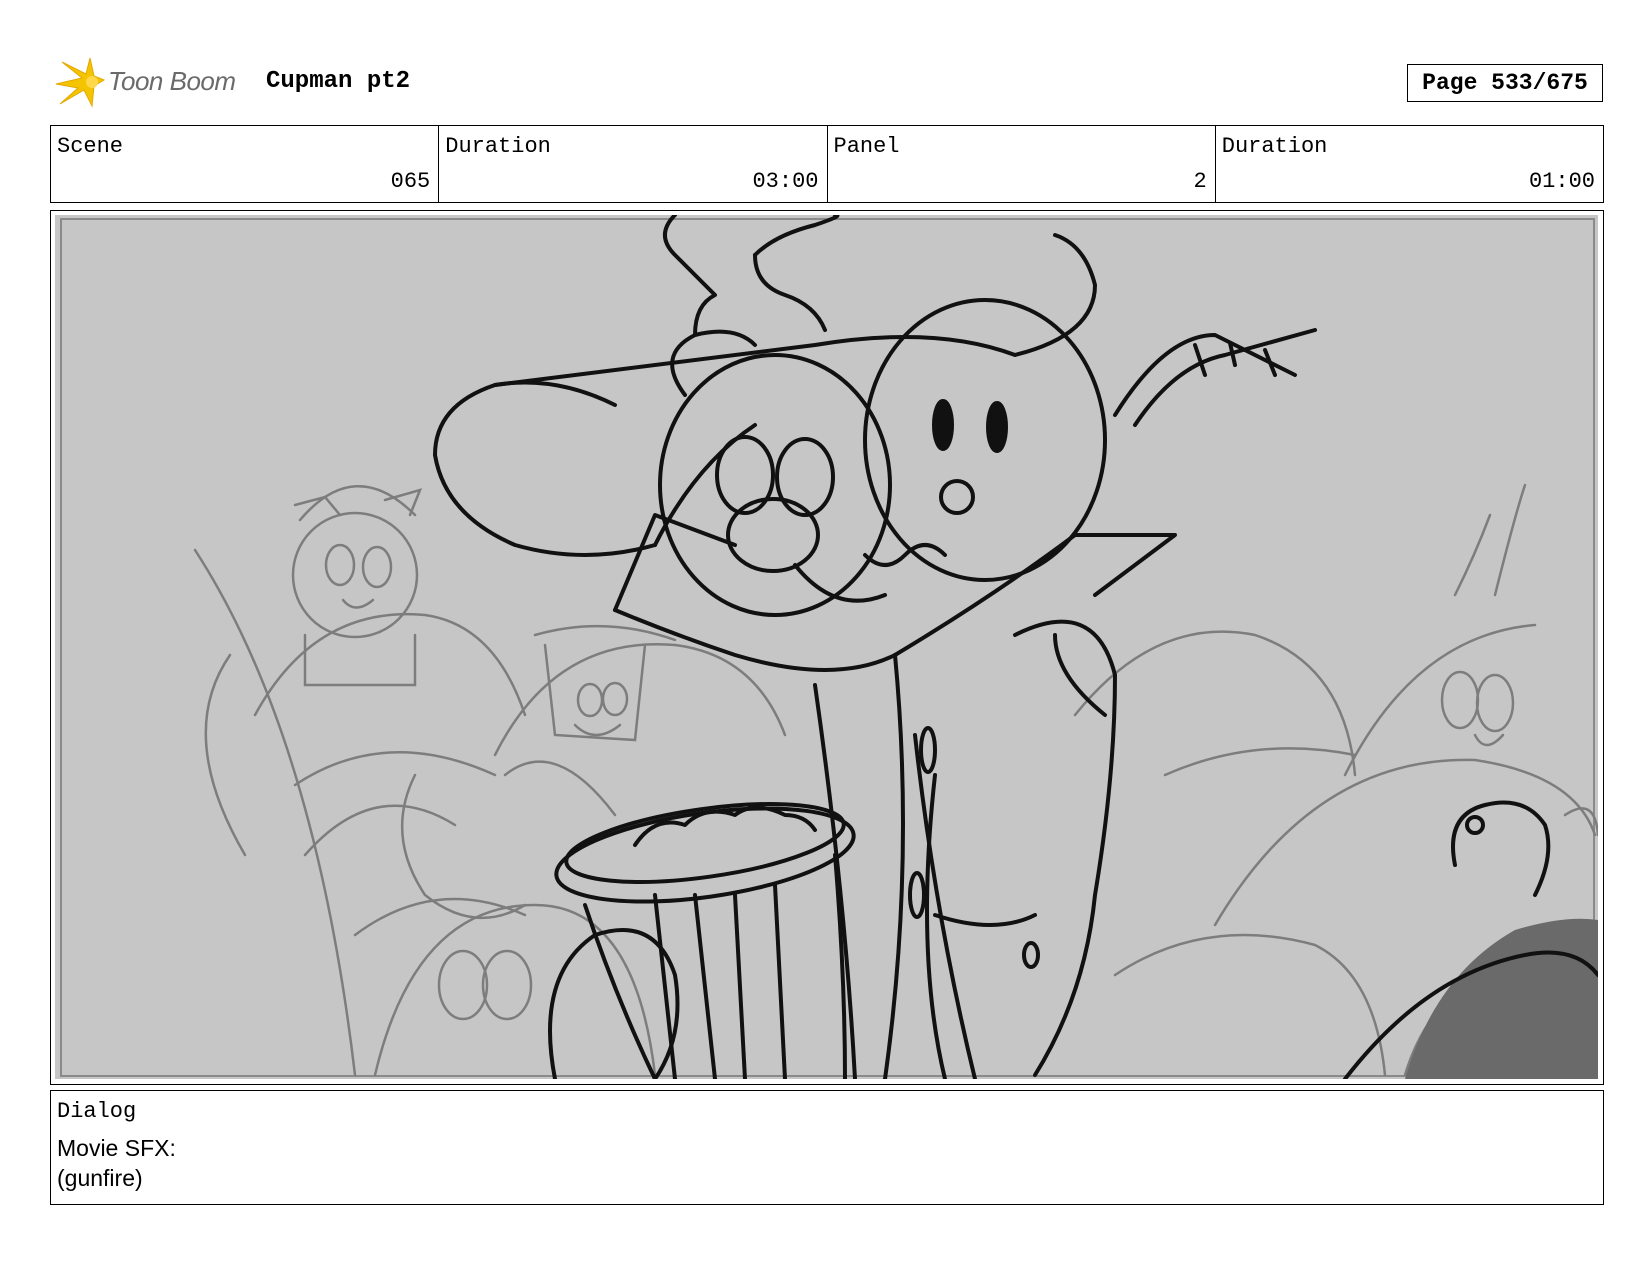 The image size is (1650, 1275). I want to click on panel-label: Panel, so click(866, 146).